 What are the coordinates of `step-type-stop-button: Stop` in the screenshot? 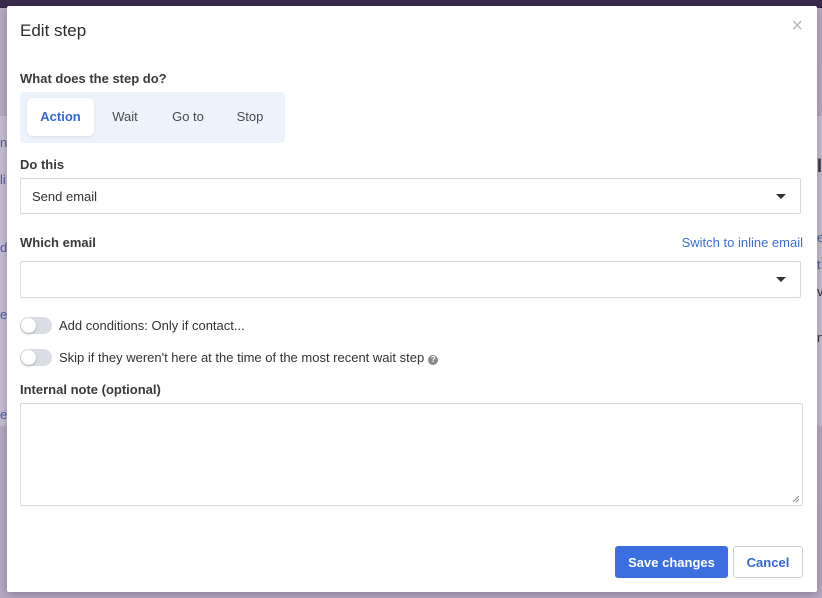 It's located at (250, 117).